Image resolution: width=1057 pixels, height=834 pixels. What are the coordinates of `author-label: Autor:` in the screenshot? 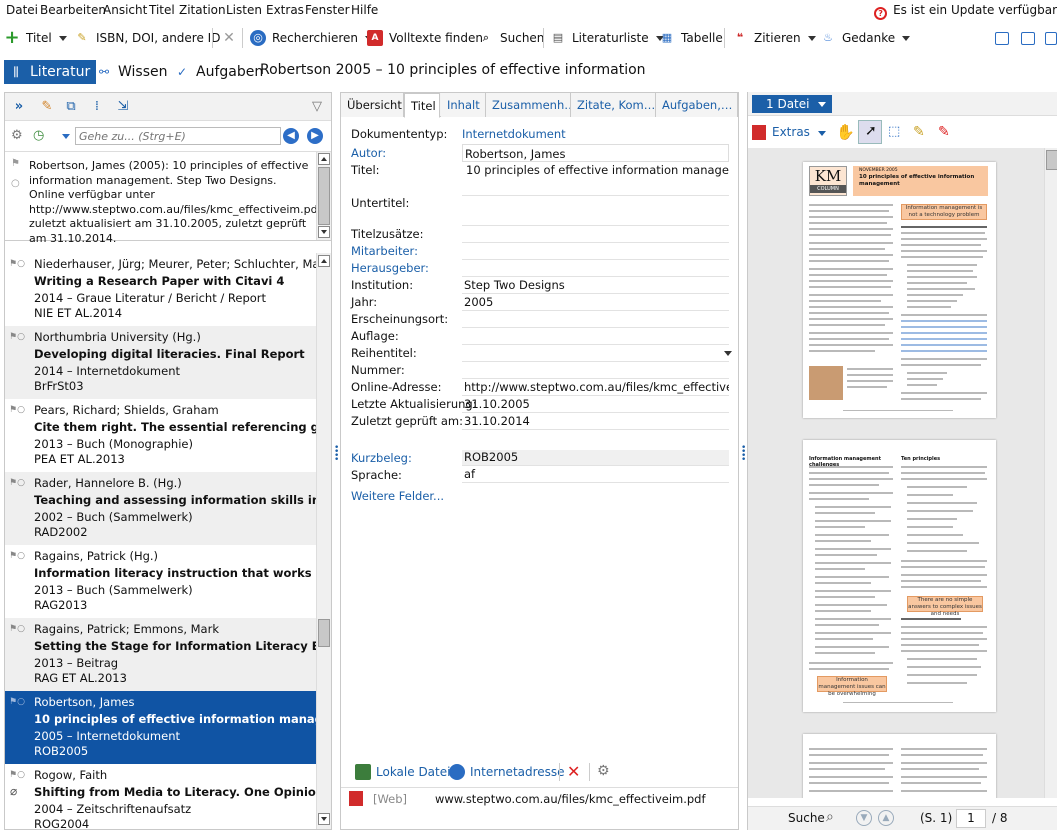 It's located at (368, 153).